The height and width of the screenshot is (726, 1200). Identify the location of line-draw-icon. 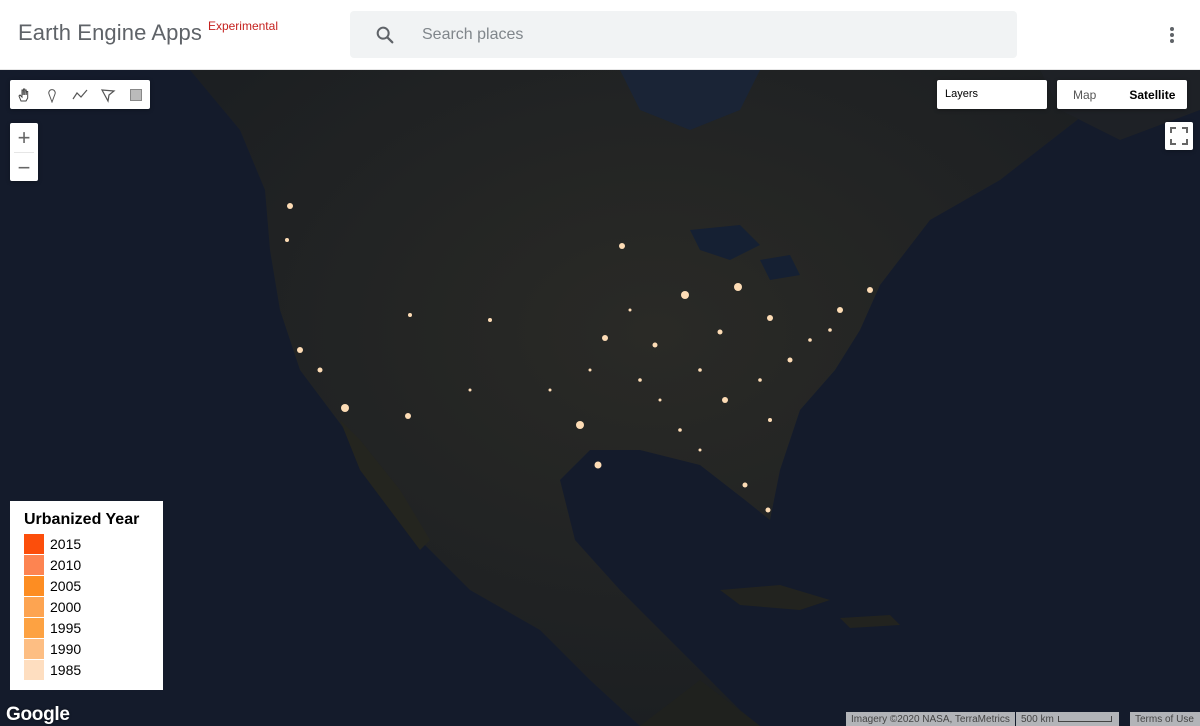
(80, 94).